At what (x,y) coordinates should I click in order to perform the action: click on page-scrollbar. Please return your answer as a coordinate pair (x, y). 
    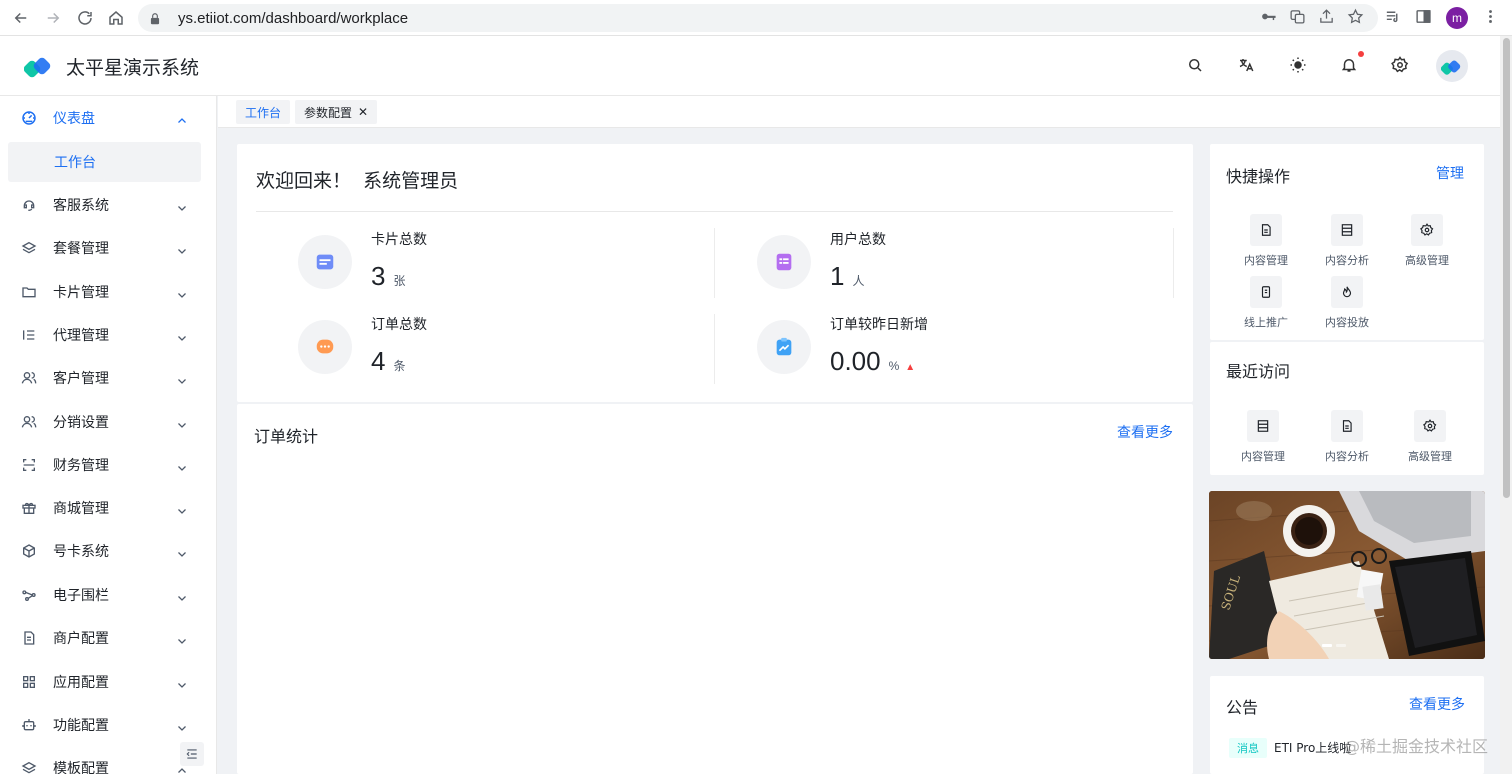
    Looking at the image, I should click on (1506, 405).